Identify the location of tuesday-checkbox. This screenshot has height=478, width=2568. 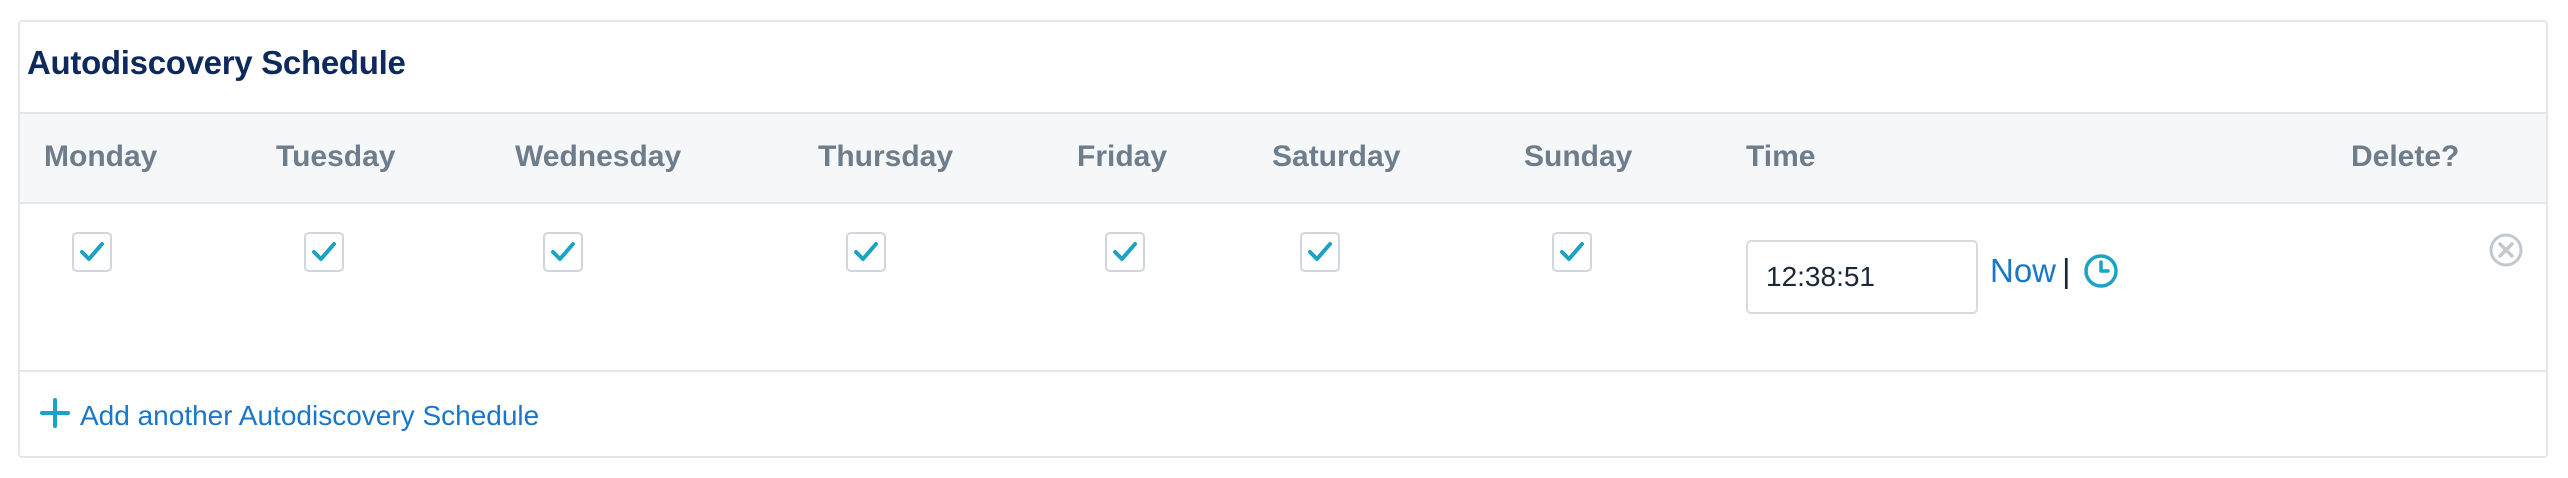
(324, 252).